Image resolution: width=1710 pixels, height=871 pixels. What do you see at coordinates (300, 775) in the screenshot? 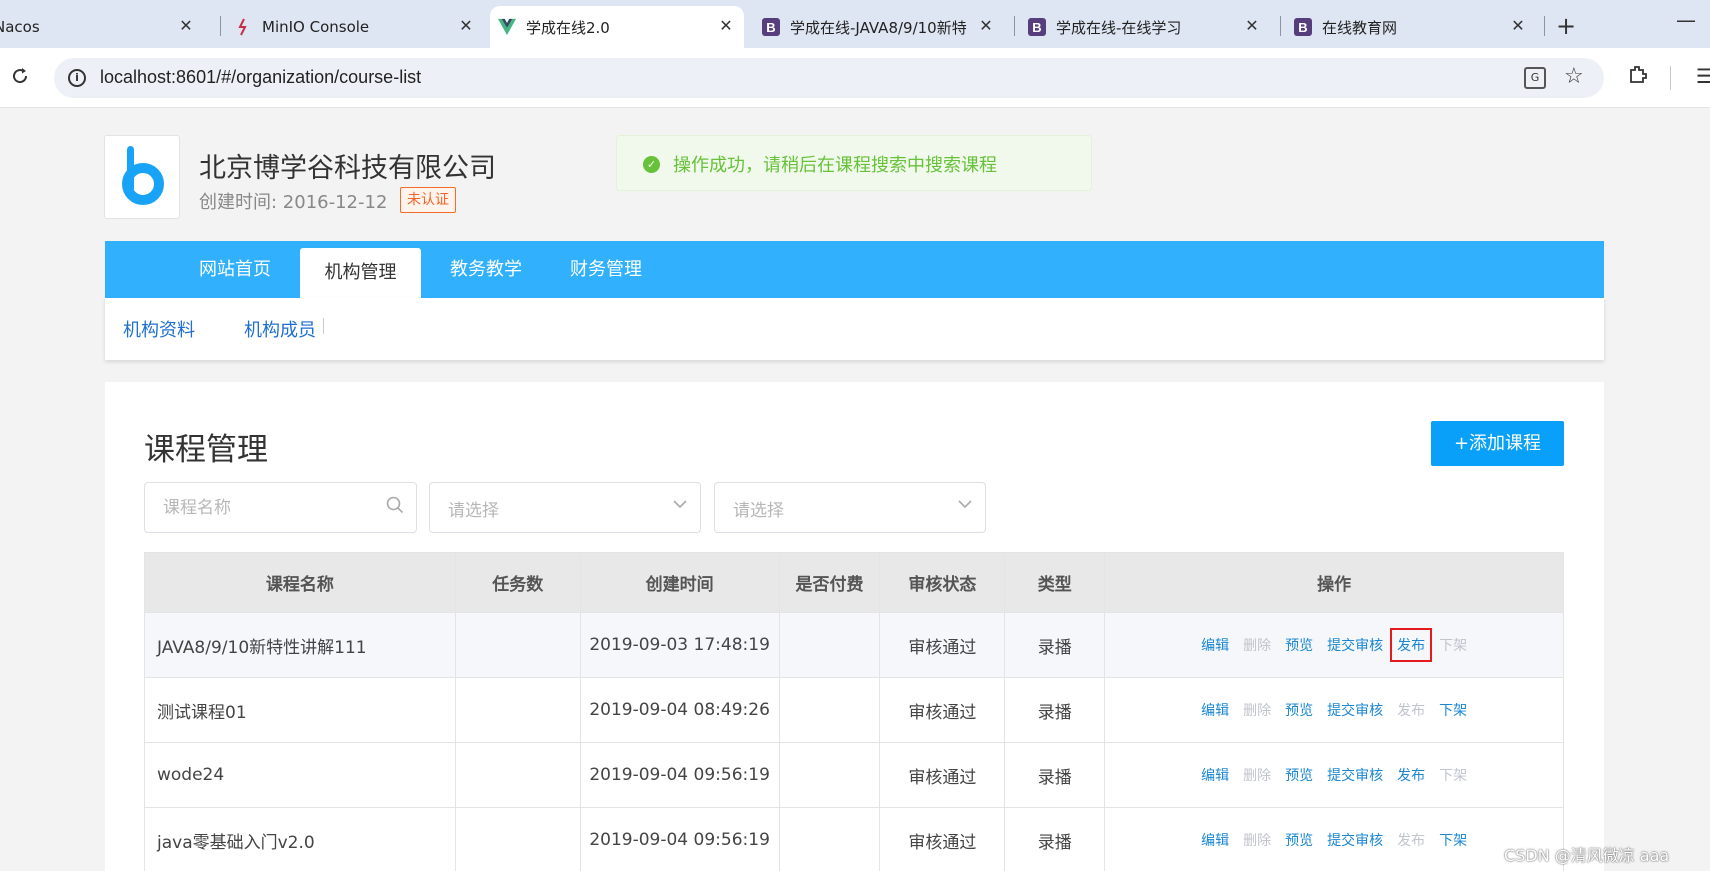
I see `course-name-cell: wode24` at bounding box center [300, 775].